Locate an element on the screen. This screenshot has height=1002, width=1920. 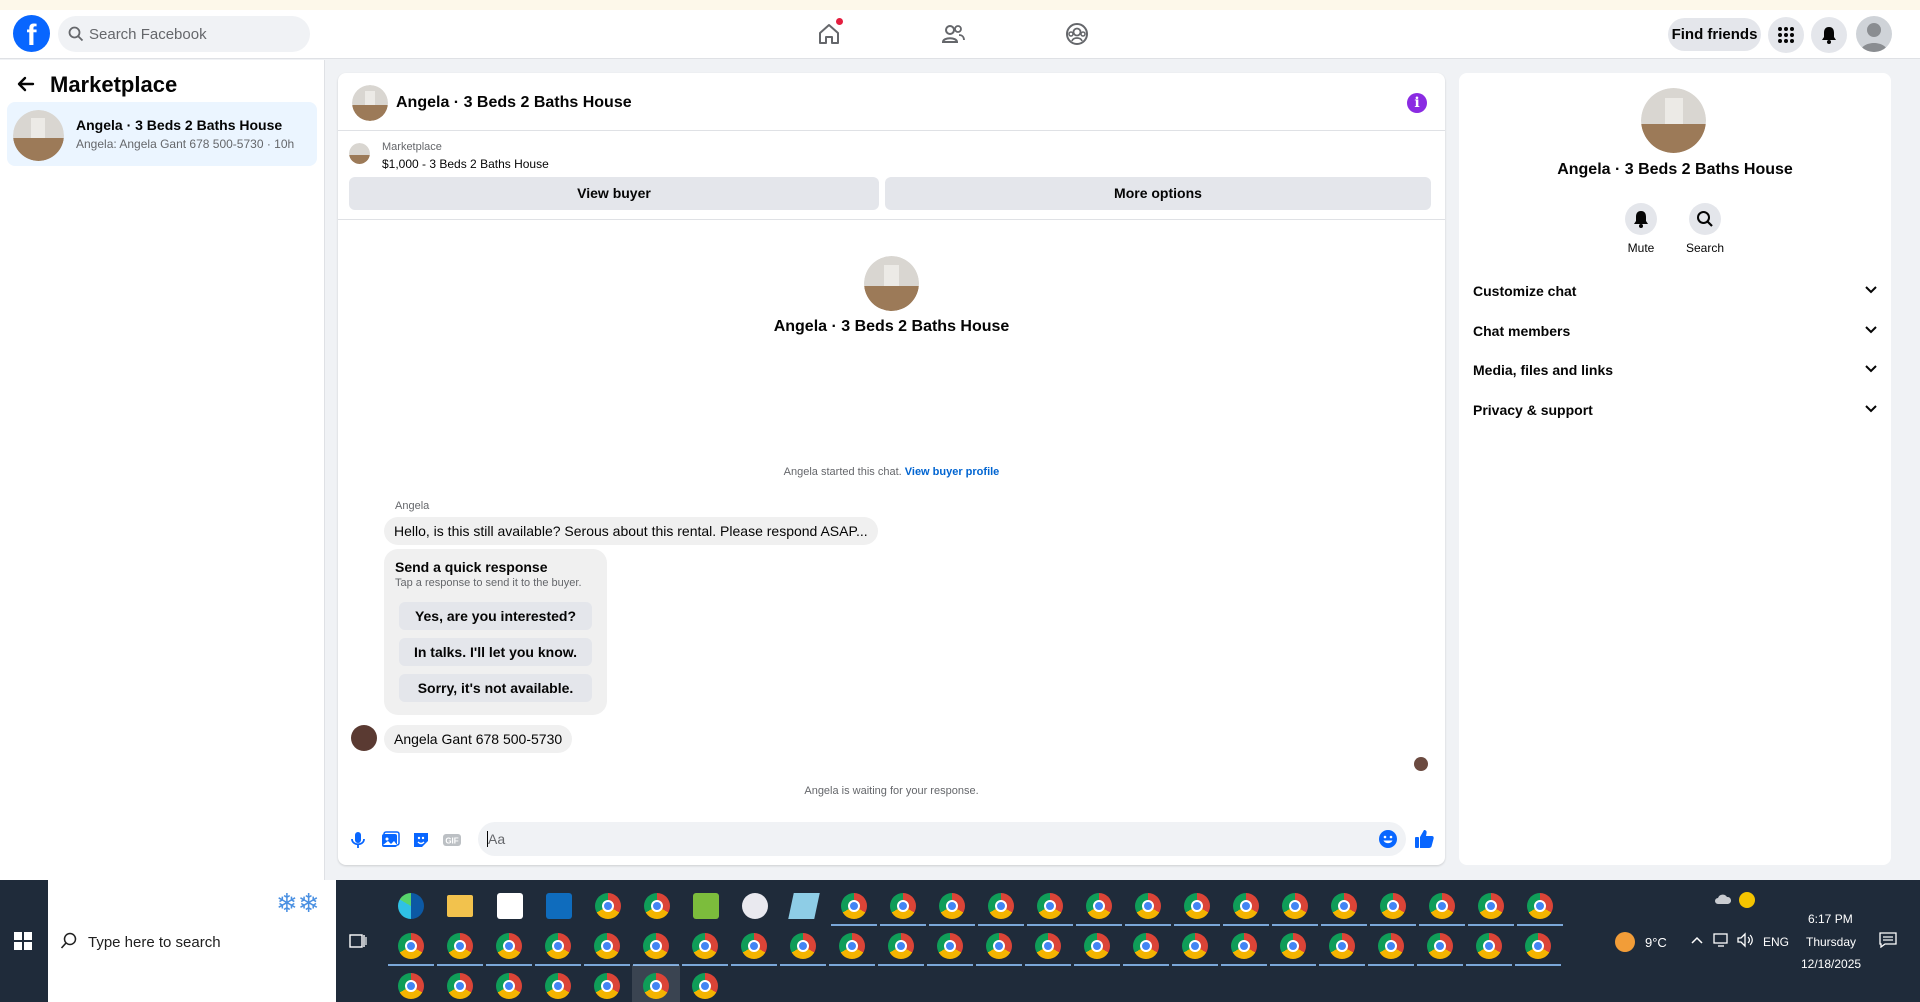
chat-members-section: Chat members is located at coordinates (1677, 331).